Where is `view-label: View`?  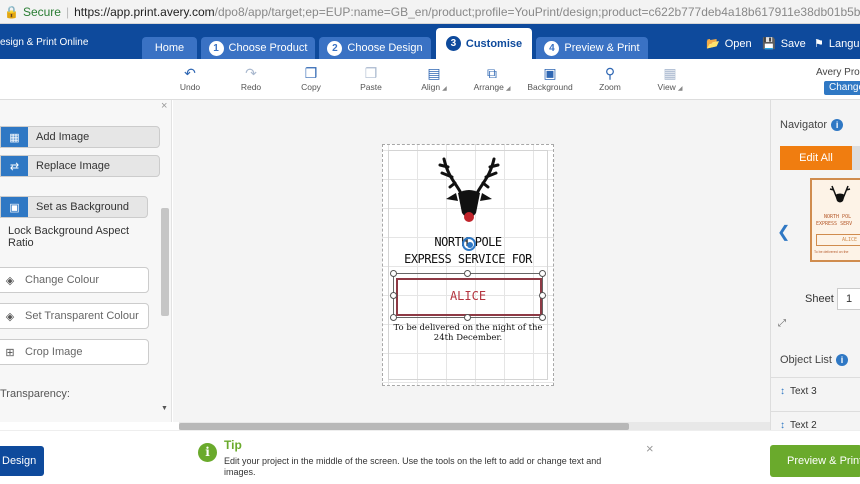 view-label: View is located at coordinates (666, 87).